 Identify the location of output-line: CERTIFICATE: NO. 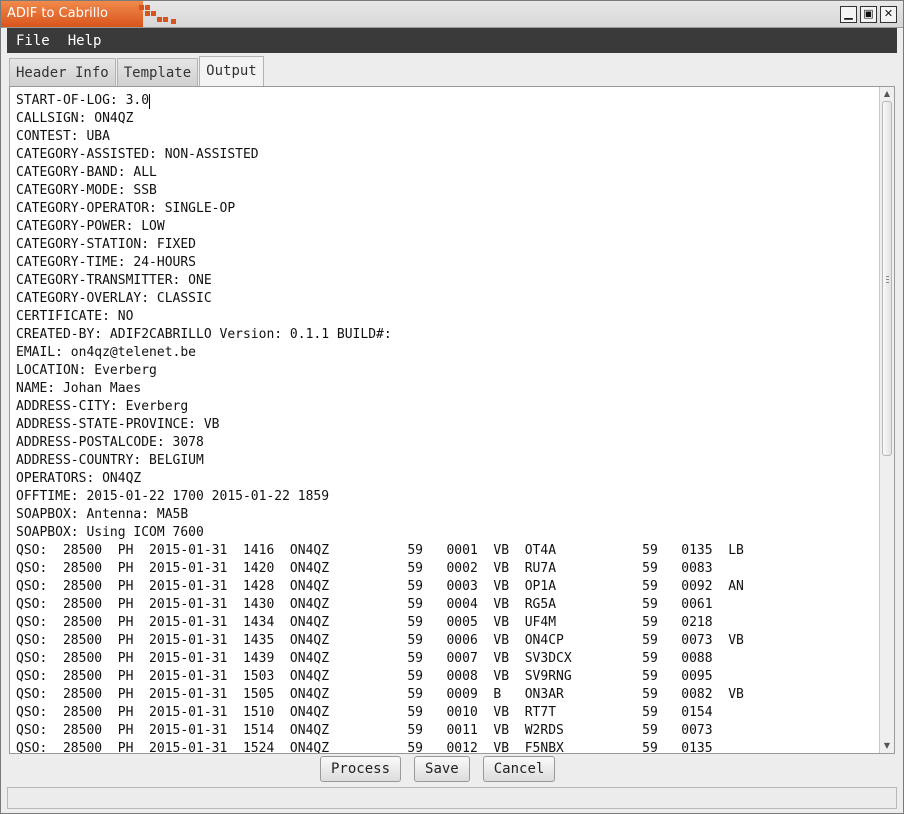
(75, 316).